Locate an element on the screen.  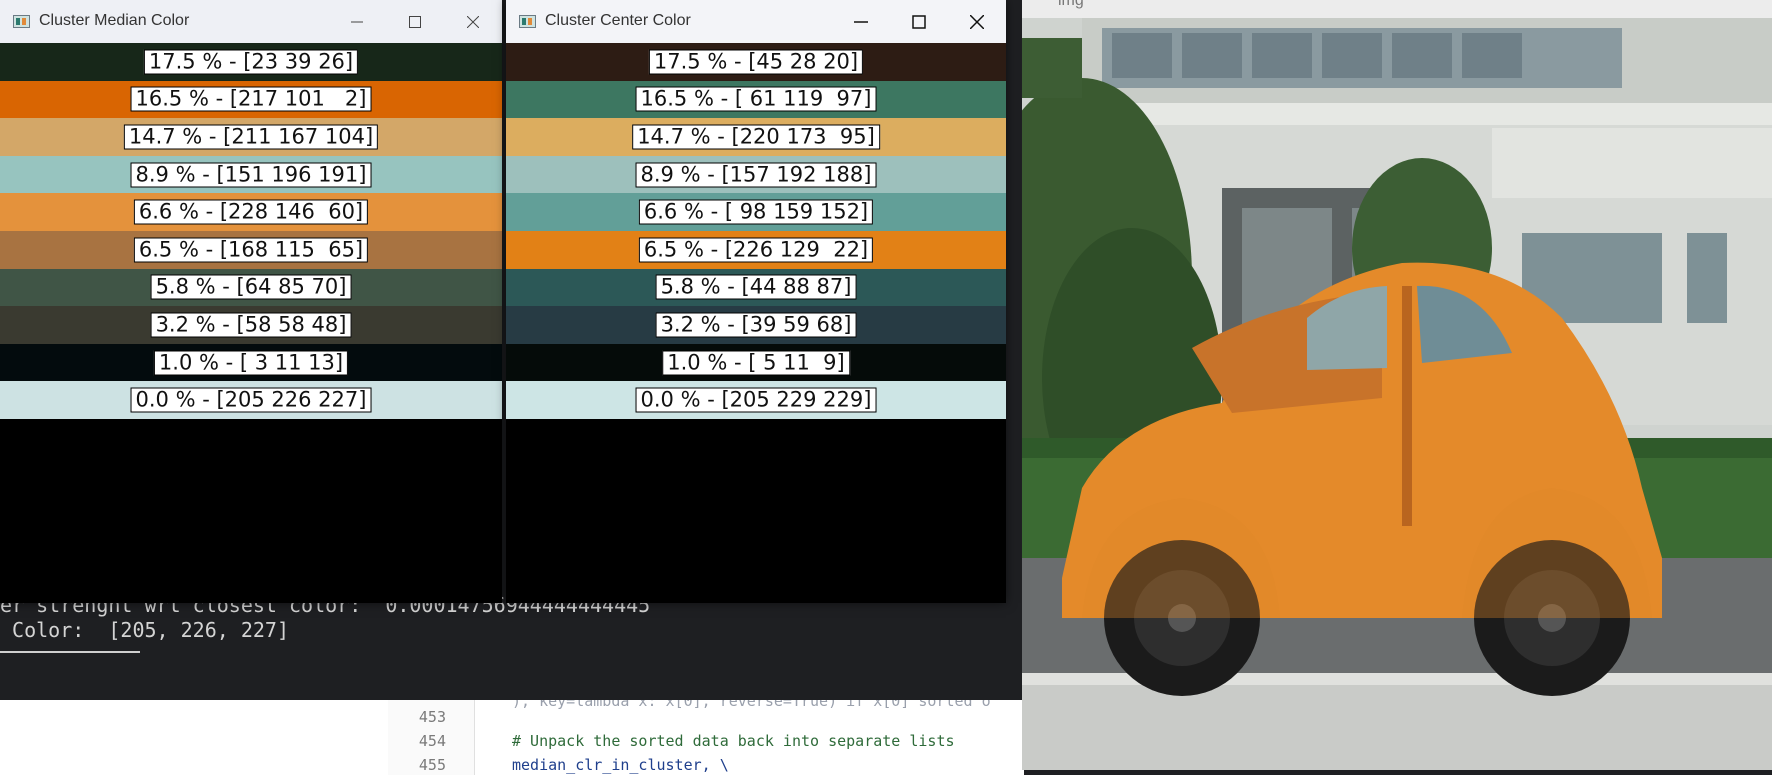
window-title: img is located at coordinates (1071, 4).